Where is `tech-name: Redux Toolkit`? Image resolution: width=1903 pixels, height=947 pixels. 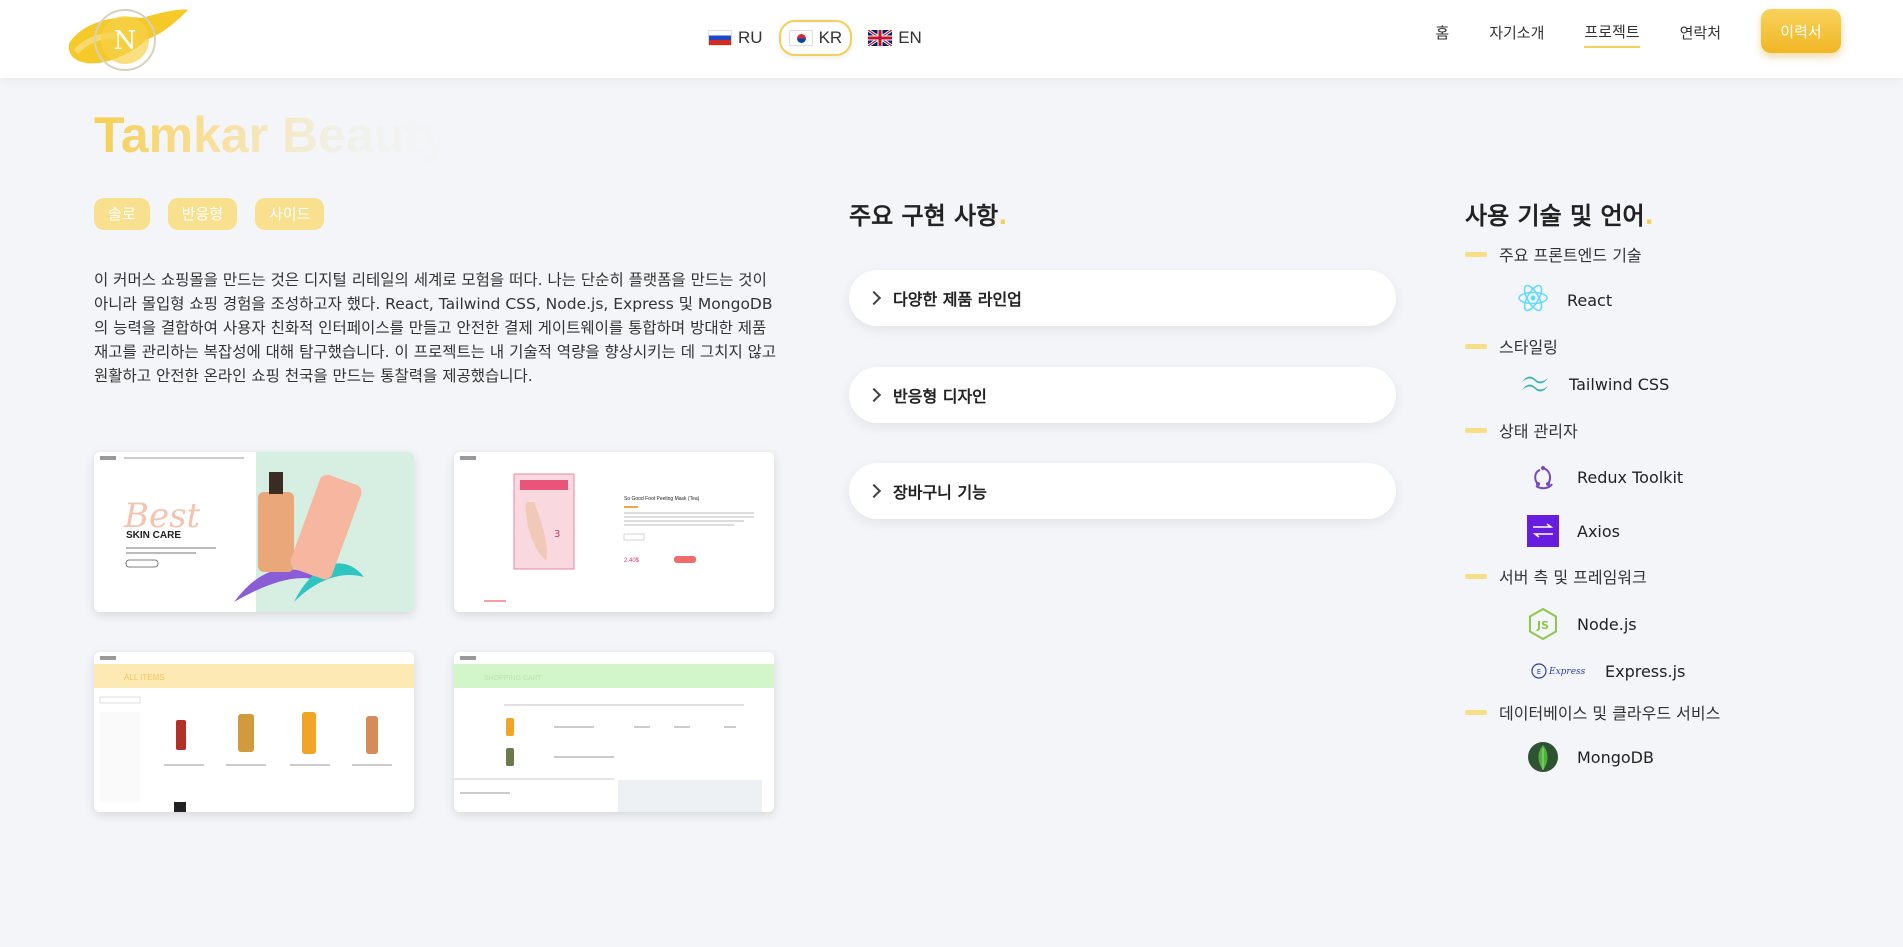
tech-name: Redux Toolkit is located at coordinates (1630, 477).